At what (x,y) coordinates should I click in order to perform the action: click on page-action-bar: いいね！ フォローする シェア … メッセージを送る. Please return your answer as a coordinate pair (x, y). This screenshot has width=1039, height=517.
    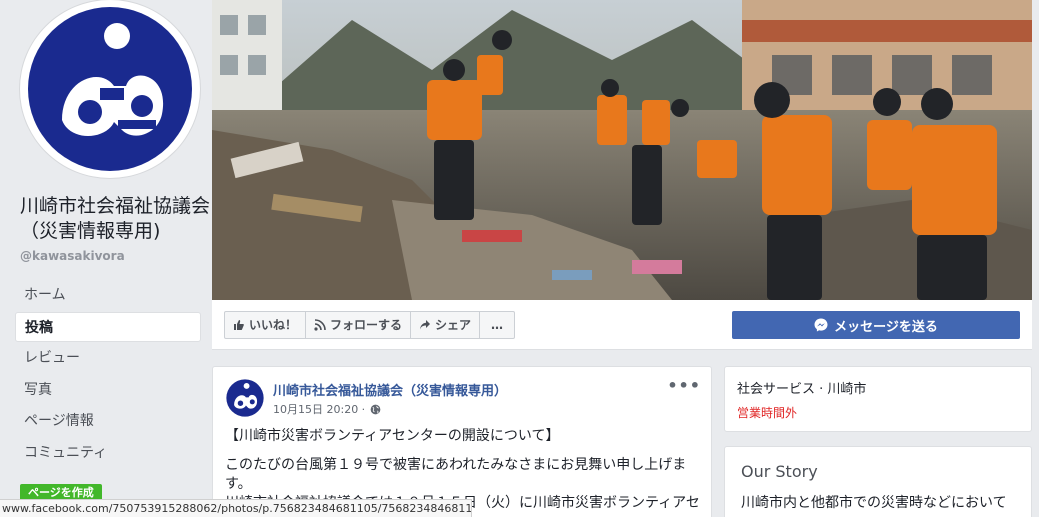
    Looking at the image, I should click on (622, 325).